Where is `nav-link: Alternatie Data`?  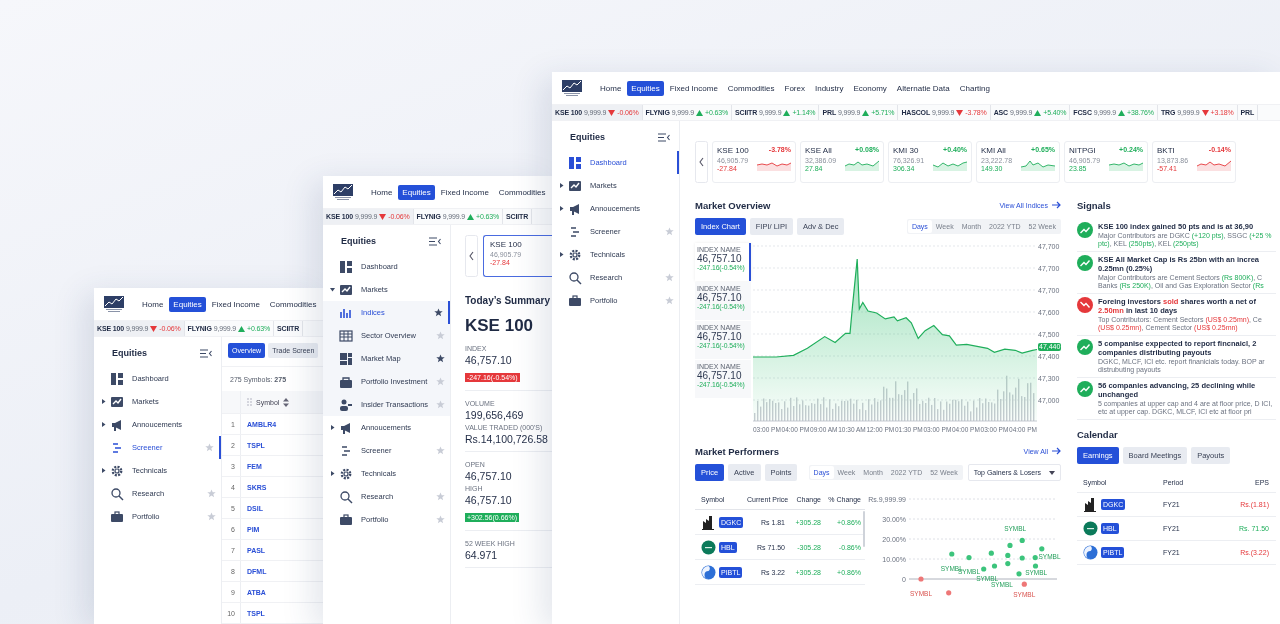 nav-link: Alternatie Data is located at coordinates (923, 88).